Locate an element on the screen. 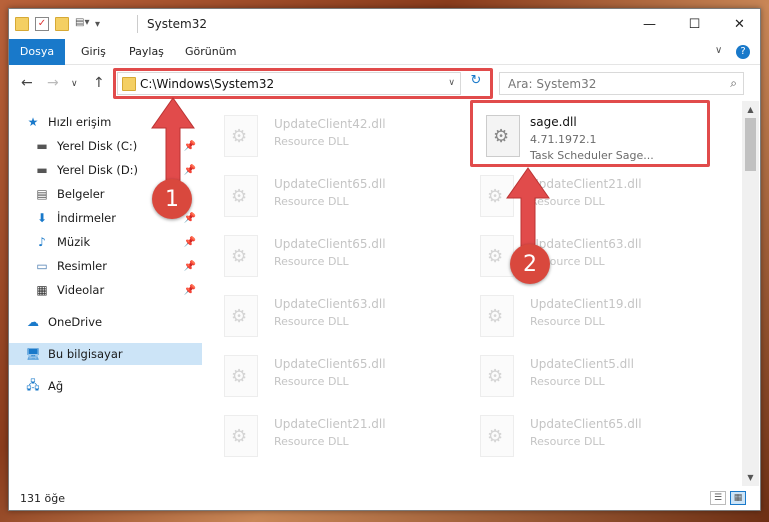 This screenshot has height=522, width=769. search-placeholder: Ara: System32 is located at coordinates (552, 84).